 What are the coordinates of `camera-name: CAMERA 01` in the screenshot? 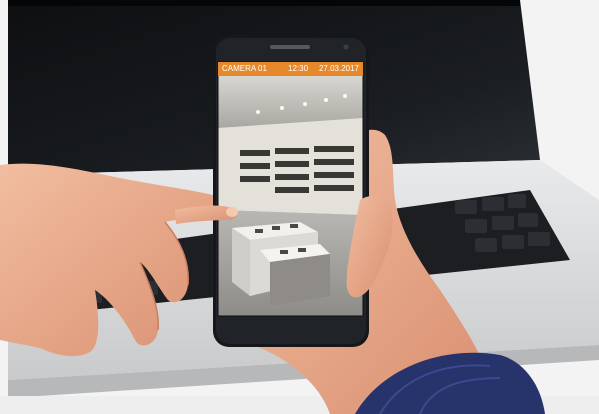 It's located at (244, 68).